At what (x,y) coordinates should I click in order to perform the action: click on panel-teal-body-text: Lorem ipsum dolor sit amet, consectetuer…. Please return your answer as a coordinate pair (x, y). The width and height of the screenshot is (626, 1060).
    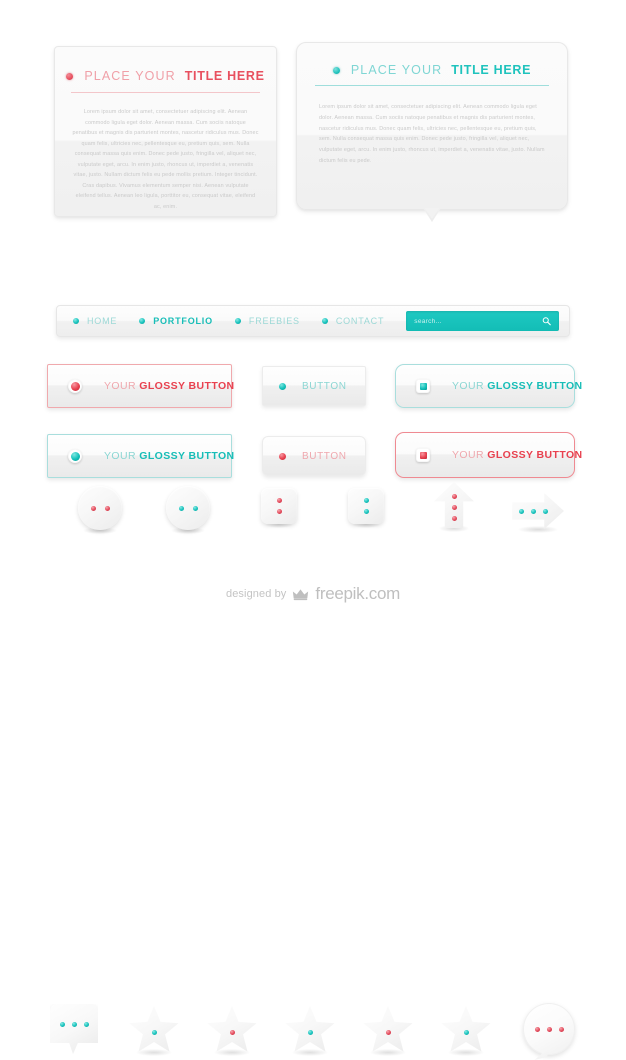
    Looking at the image, I should click on (432, 134).